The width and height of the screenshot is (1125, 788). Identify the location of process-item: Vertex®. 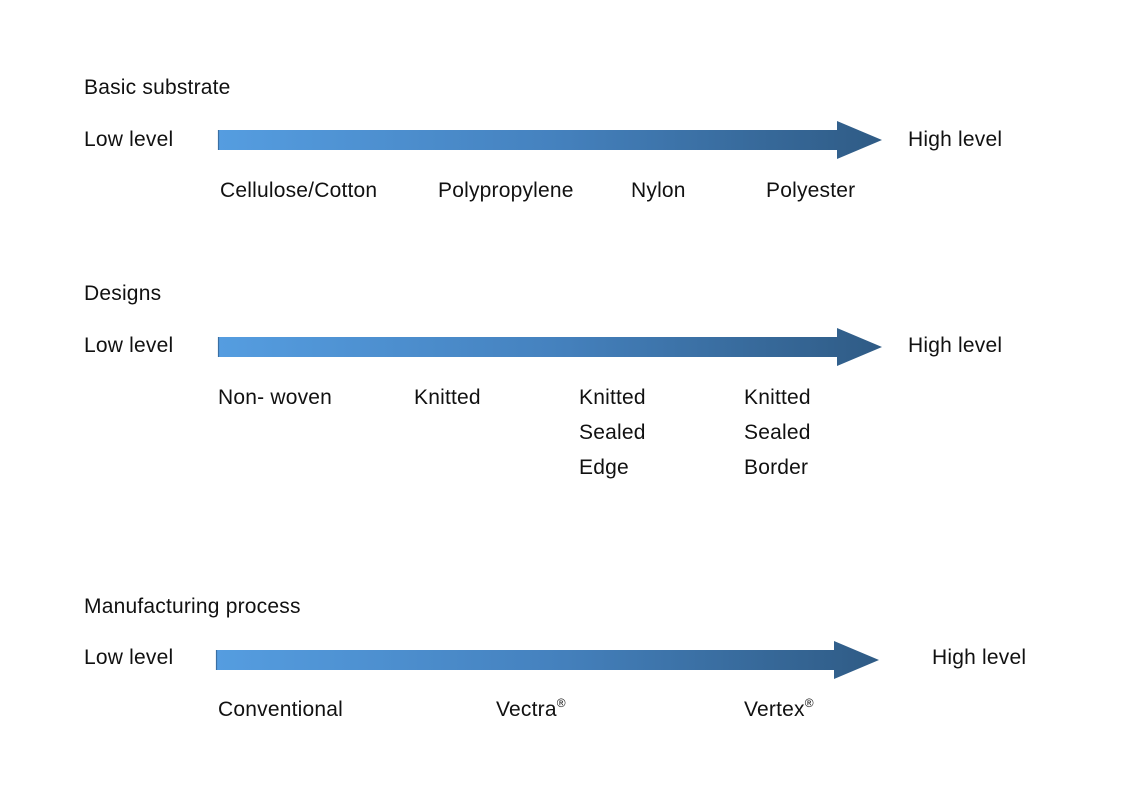
(779, 709).